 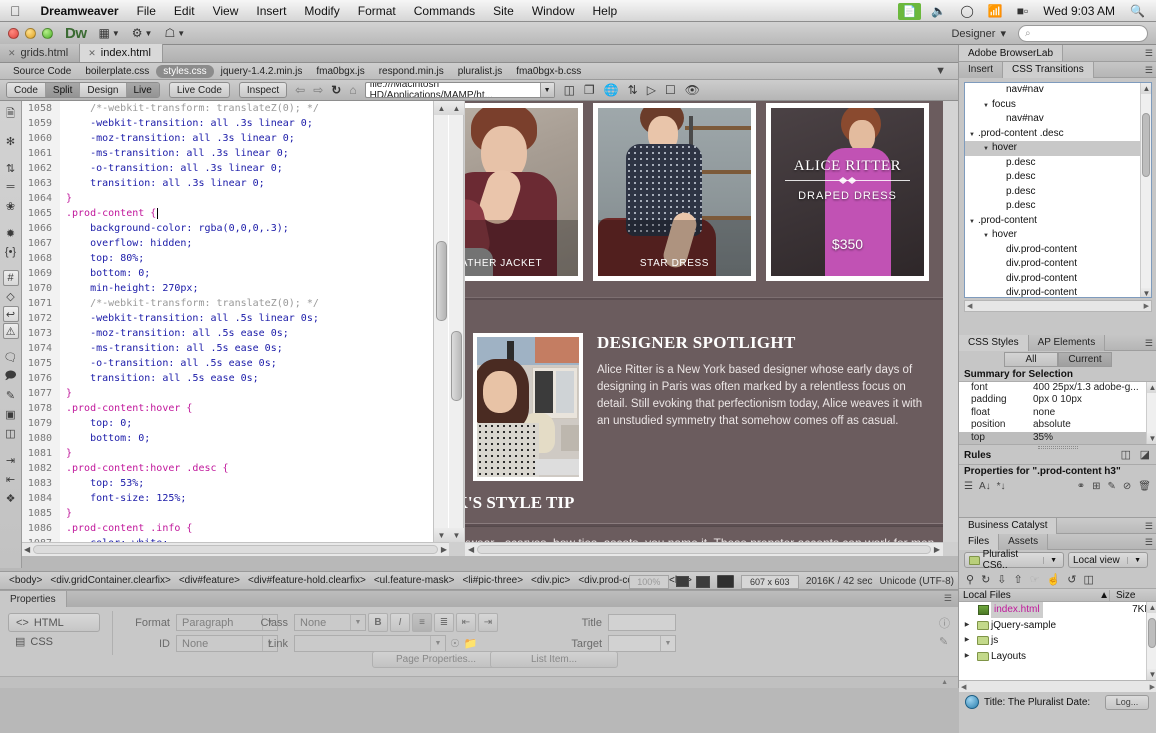 I want to click on related-file-source-code: Source Code, so click(x=42, y=71).